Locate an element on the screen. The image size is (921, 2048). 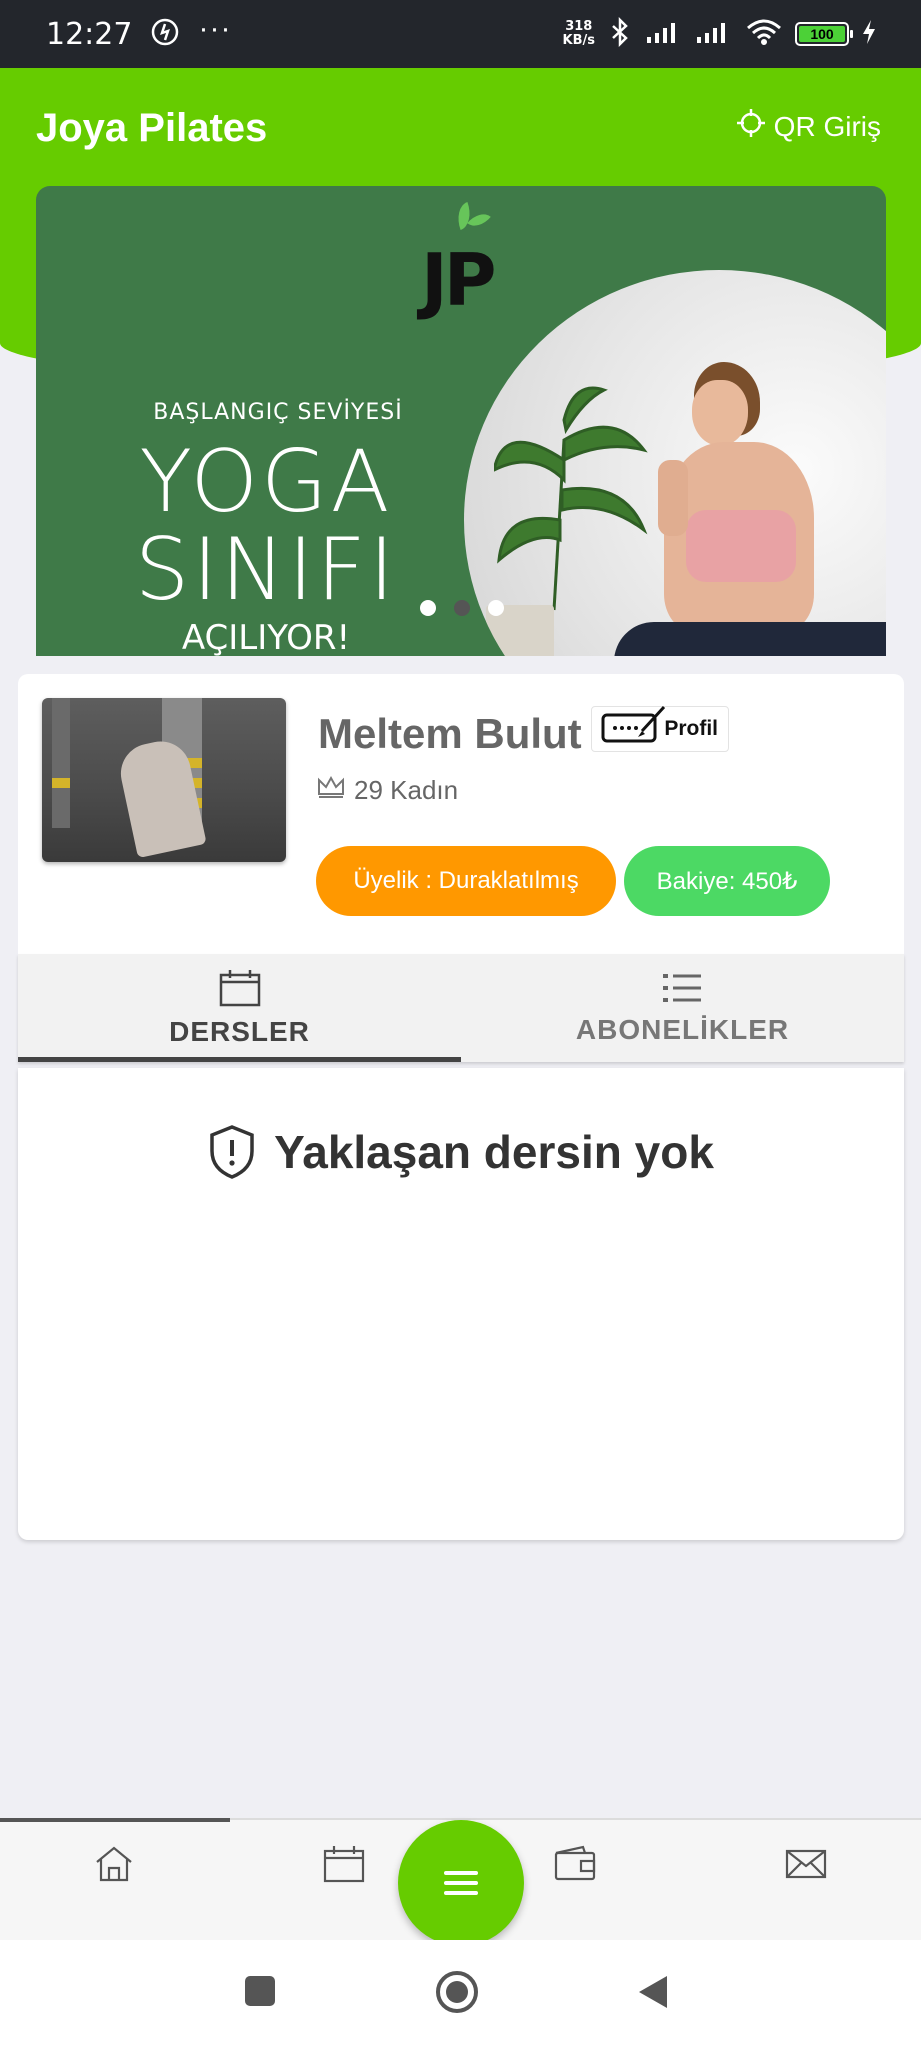
recent-apps-button is located at coordinates (260, 1993).